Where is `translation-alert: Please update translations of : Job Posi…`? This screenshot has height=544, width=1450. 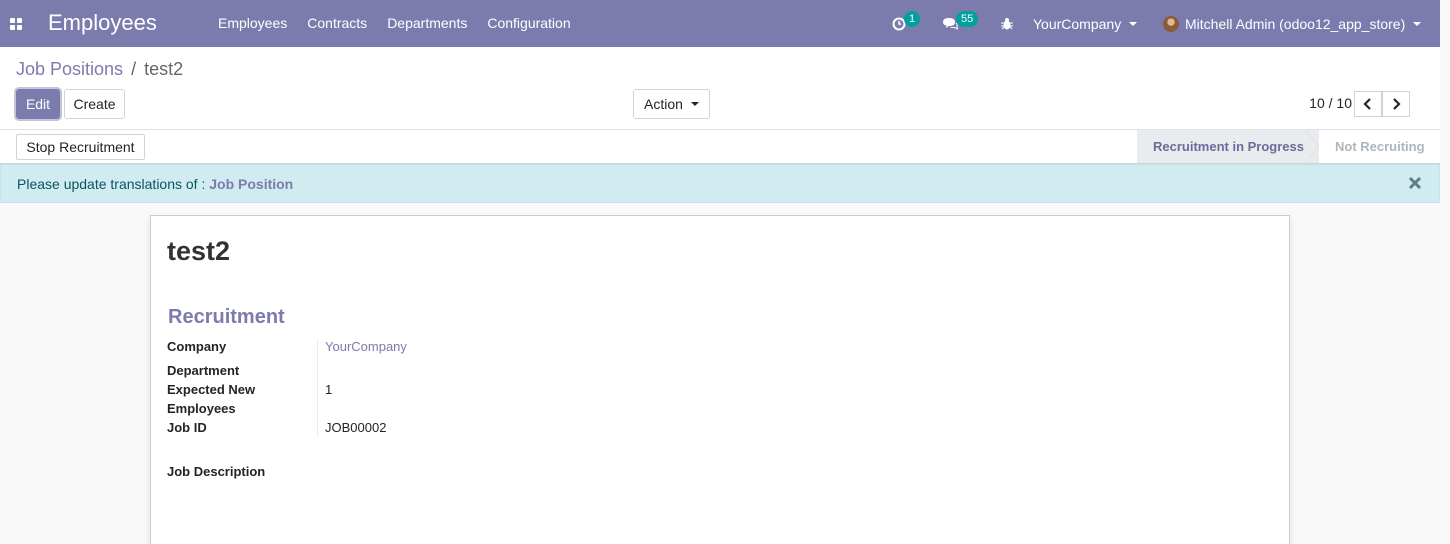 translation-alert: Please update translations of : Job Posi… is located at coordinates (720, 183).